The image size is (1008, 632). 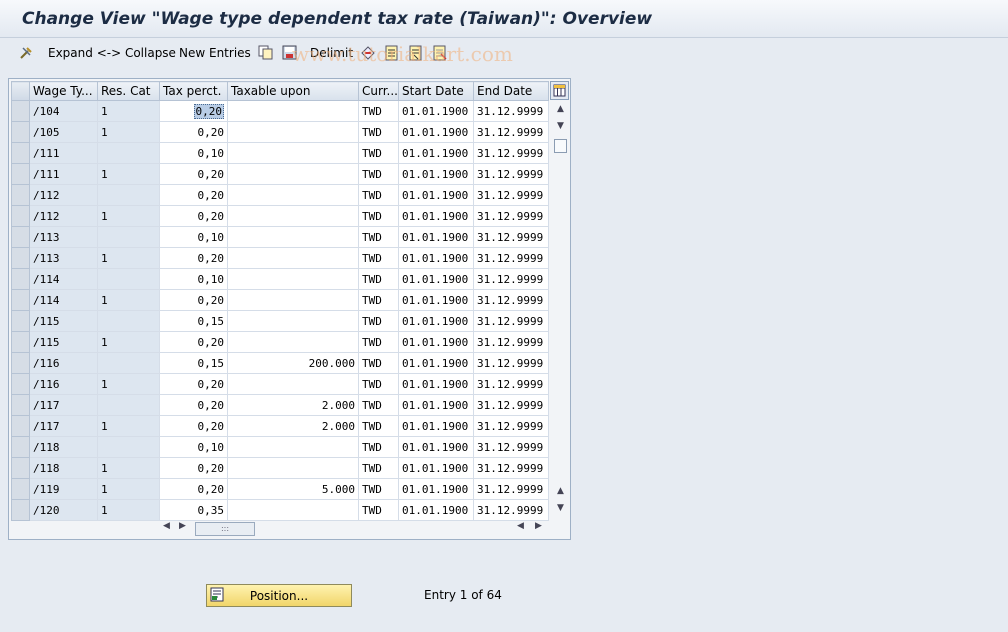 What do you see at coordinates (215, 53) in the screenshot?
I see `new-entries-button: New Entries` at bounding box center [215, 53].